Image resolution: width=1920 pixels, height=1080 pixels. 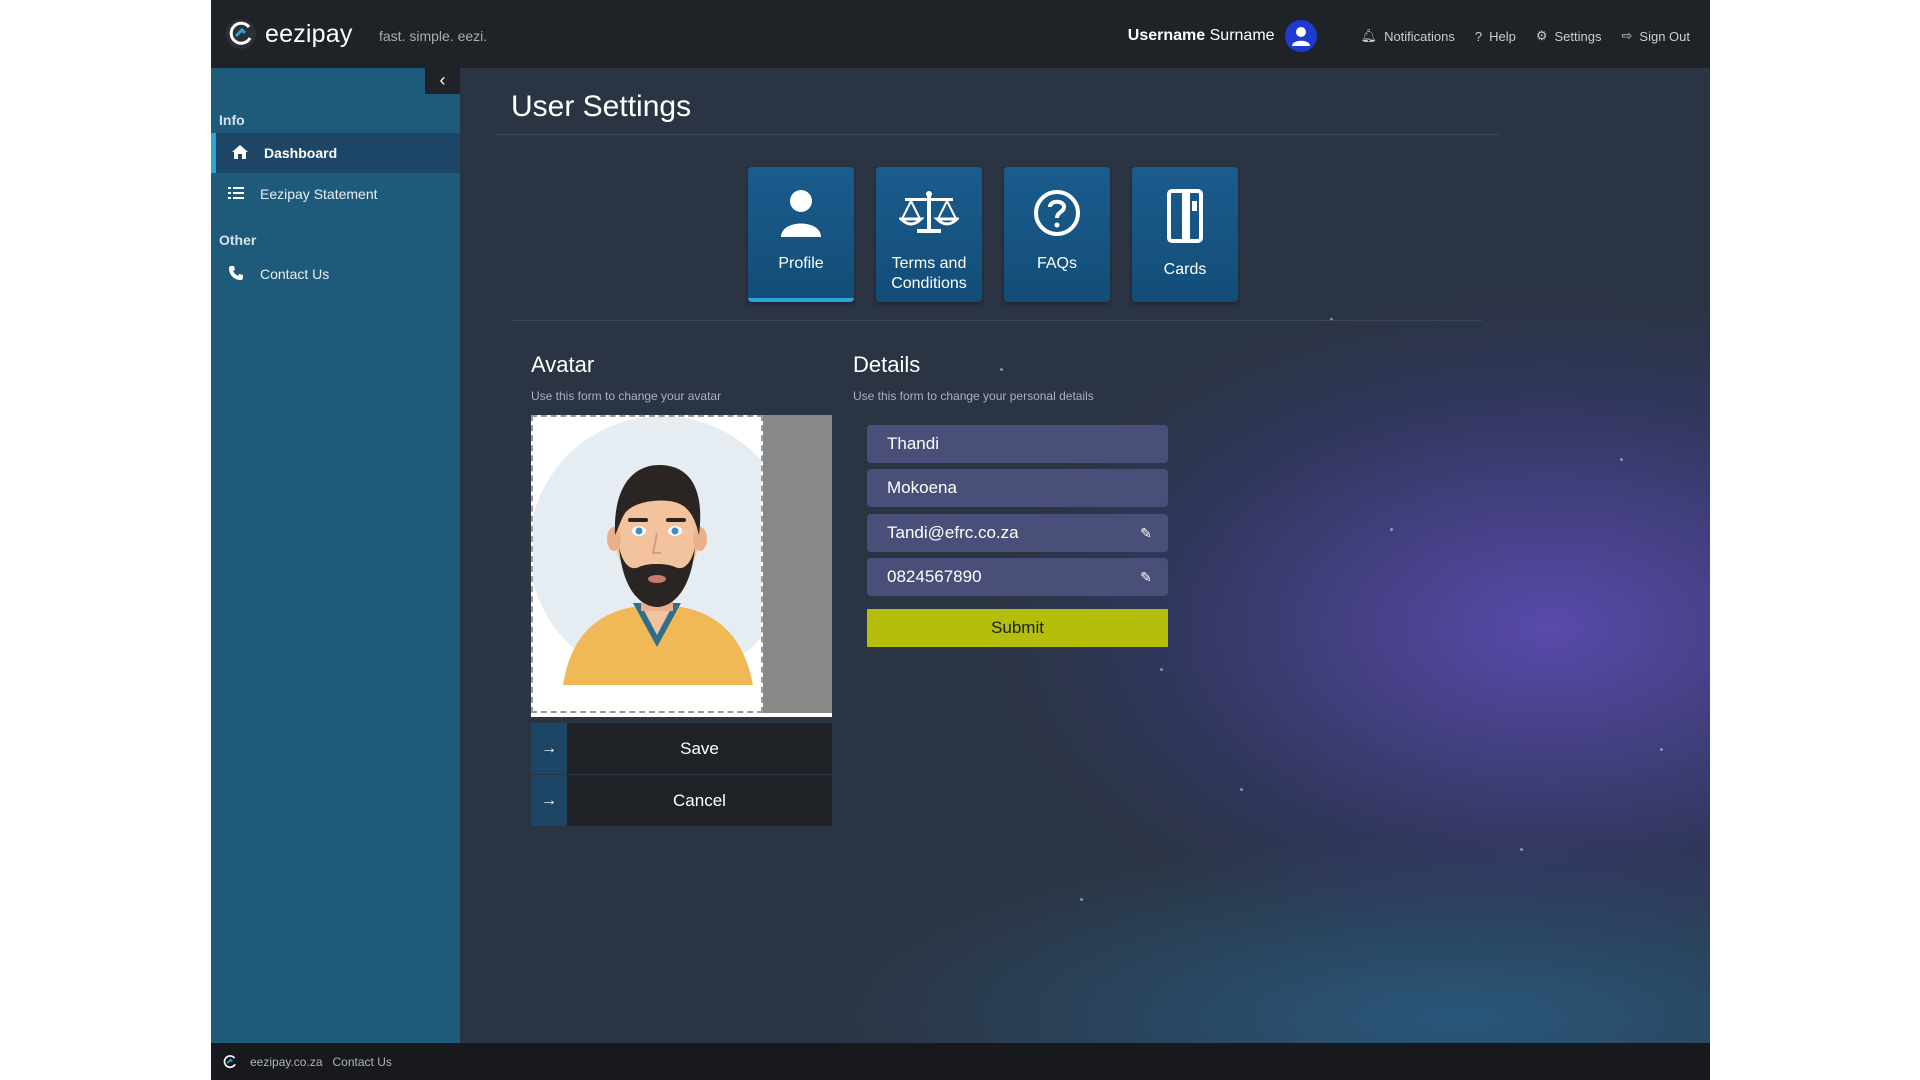 I want to click on tile-label: Profile, so click(x=801, y=263).